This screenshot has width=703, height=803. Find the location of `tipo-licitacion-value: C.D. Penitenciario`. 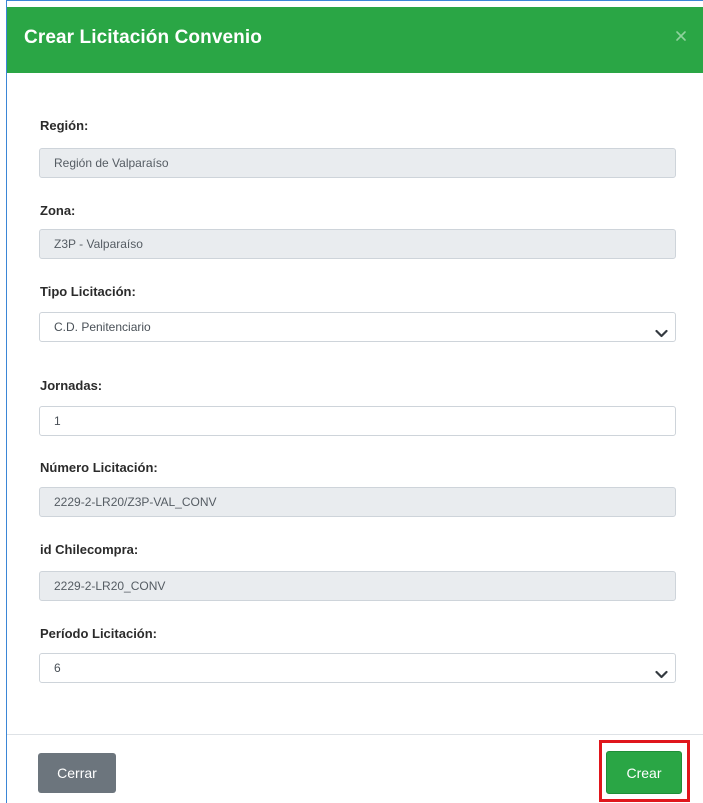

tipo-licitacion-value: C.D. Penitenciario is located at coordinates (102, 327).